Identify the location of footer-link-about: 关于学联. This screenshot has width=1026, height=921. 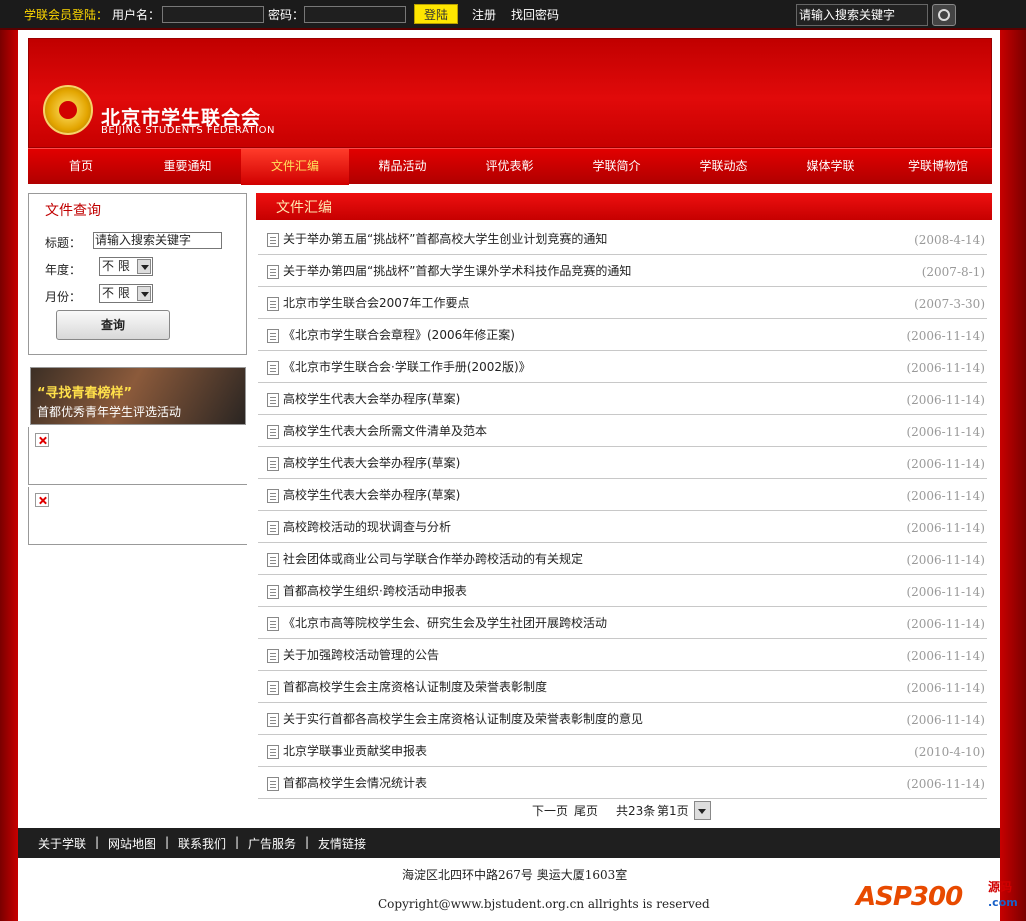
(62, 843).